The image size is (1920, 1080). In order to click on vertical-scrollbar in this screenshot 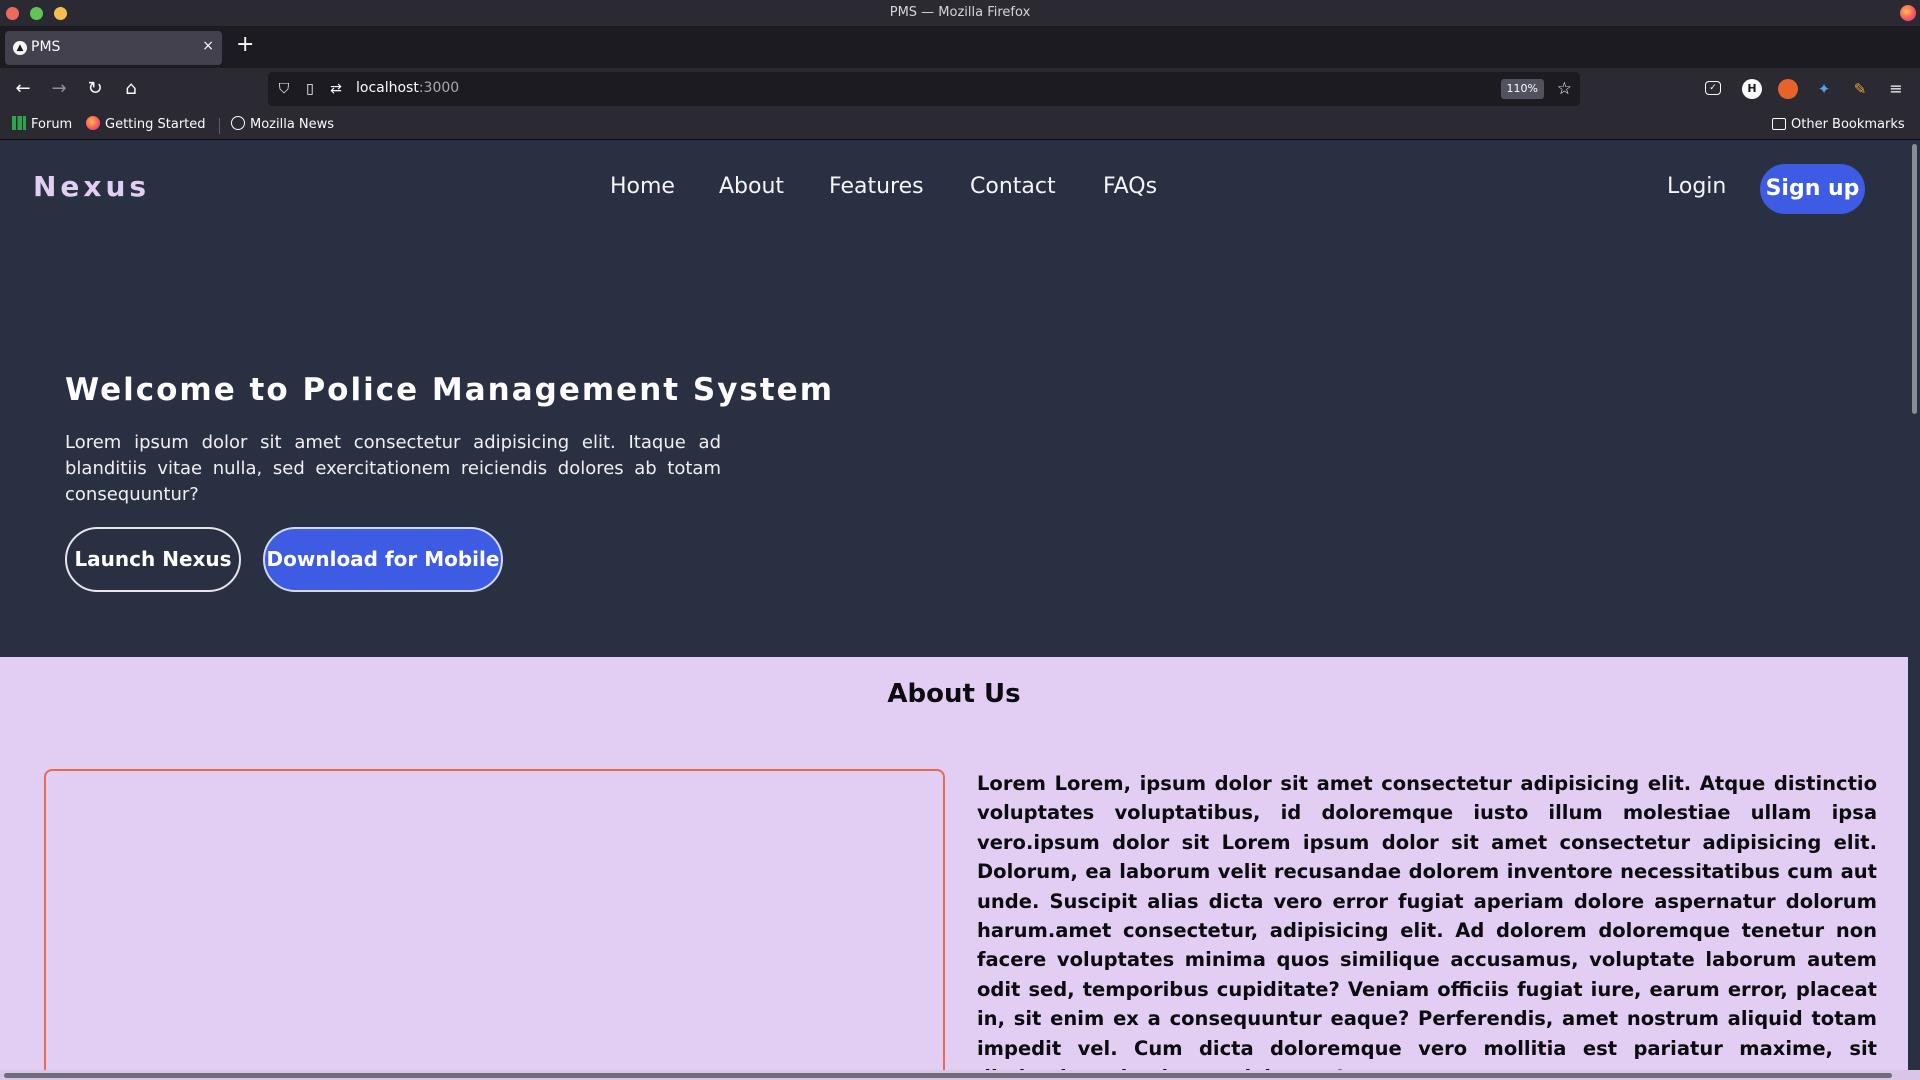, I will do `click(1914, 605)`.